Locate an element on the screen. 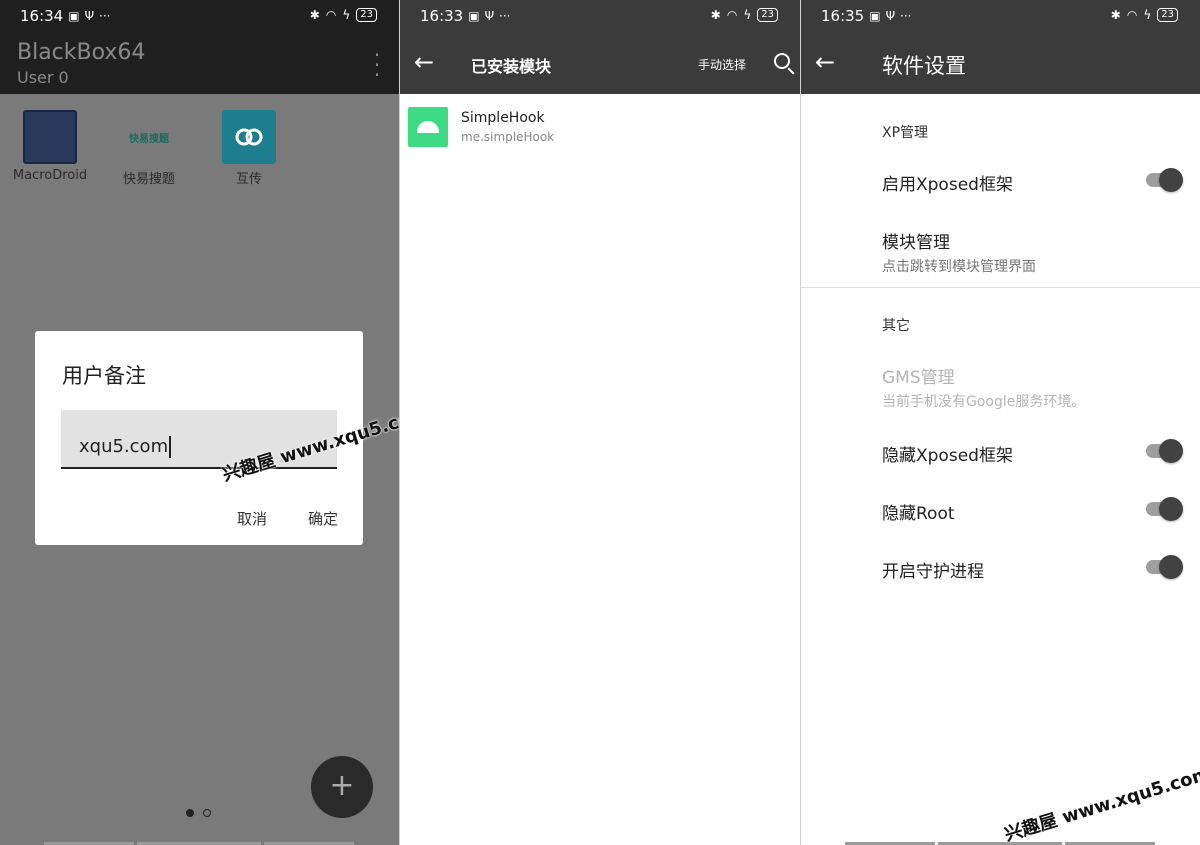 The height and width of the screenshot is (845, 1200). kuaiyi-soti-icon: 快易搜题 is located at coordinates (149, 137).